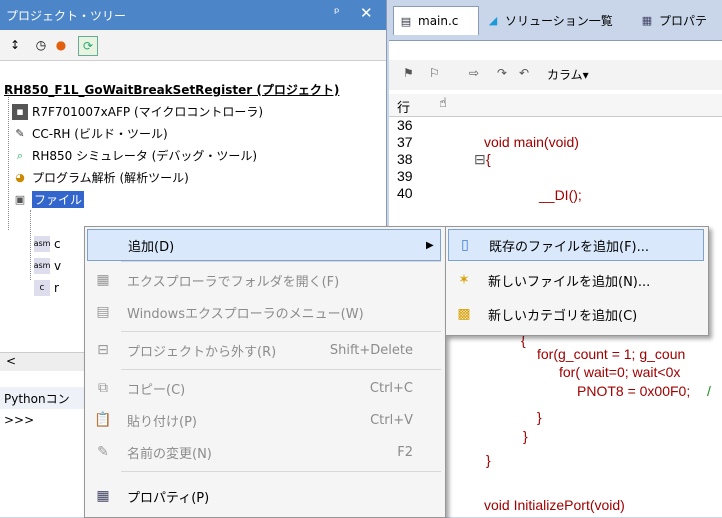 The image size is (722, 518). What do you see at coordinates (57, 243) in the screenshot?
I see `tree-file-label: c` at bounding box center [57, 243].